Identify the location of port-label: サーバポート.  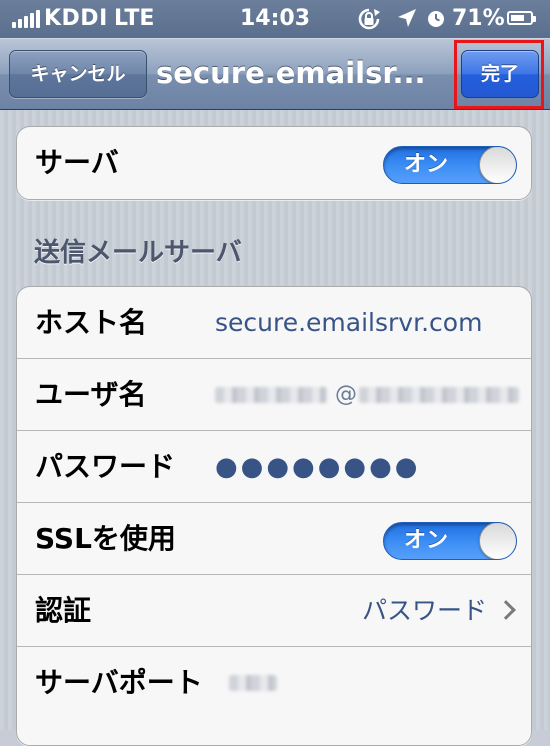
(119, 682).